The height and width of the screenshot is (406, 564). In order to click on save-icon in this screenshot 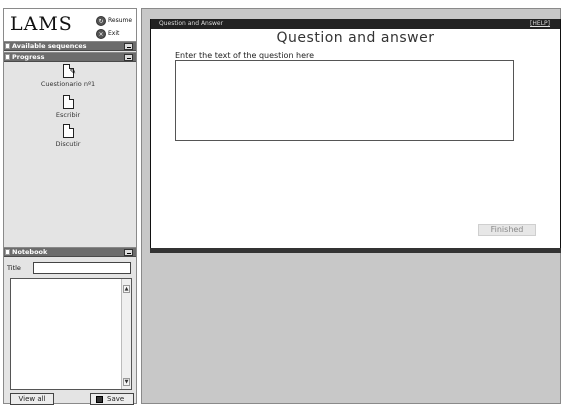, I will do `click(99, 399)`.